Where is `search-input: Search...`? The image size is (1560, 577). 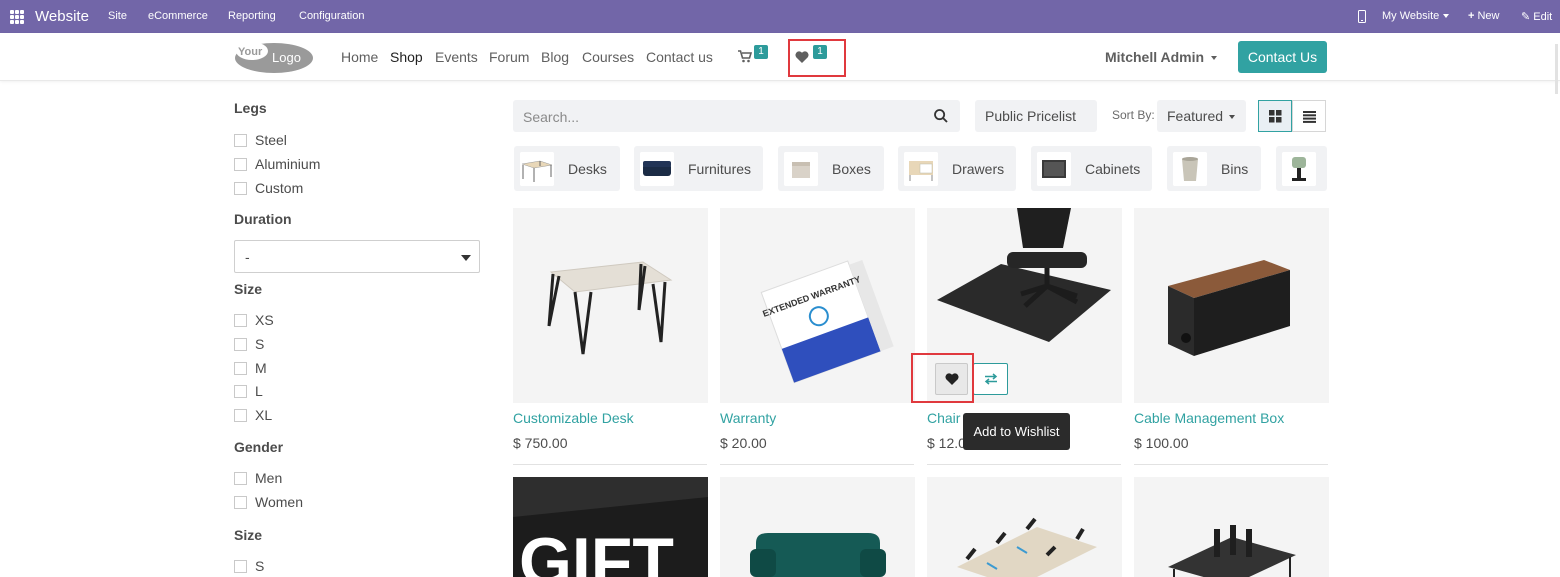 search-input: Search... is located at coordinates (736, 116).